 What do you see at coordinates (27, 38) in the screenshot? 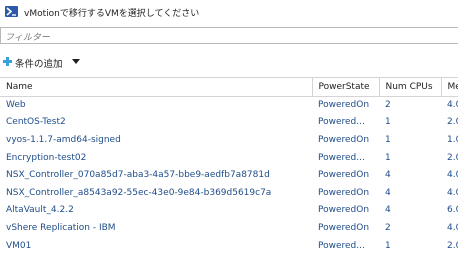
I see `filter-placeholder: フィルター` at bounding box center [27, 38].